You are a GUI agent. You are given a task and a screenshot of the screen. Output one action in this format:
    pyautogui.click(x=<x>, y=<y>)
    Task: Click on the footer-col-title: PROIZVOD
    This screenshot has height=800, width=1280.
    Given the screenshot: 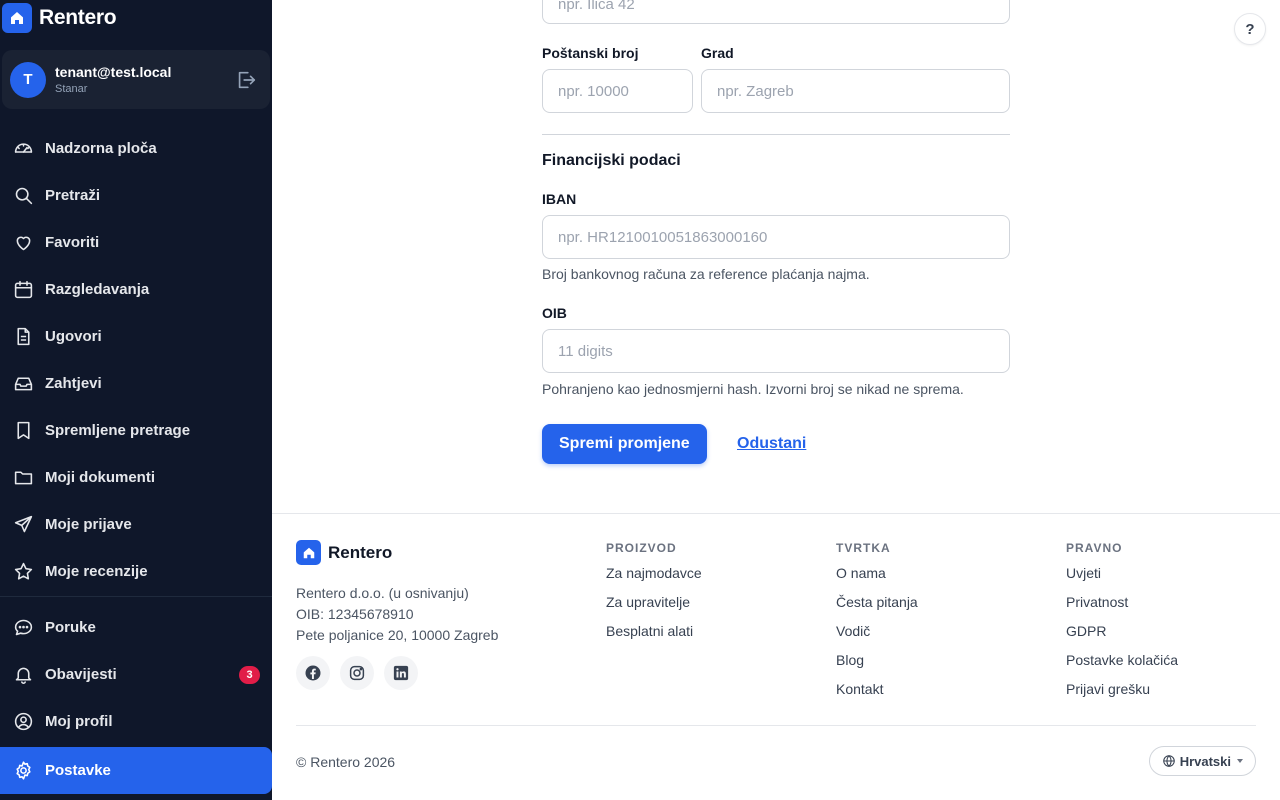 What is the action you would take?
    pyautogui.click(x=641, y=548)
    